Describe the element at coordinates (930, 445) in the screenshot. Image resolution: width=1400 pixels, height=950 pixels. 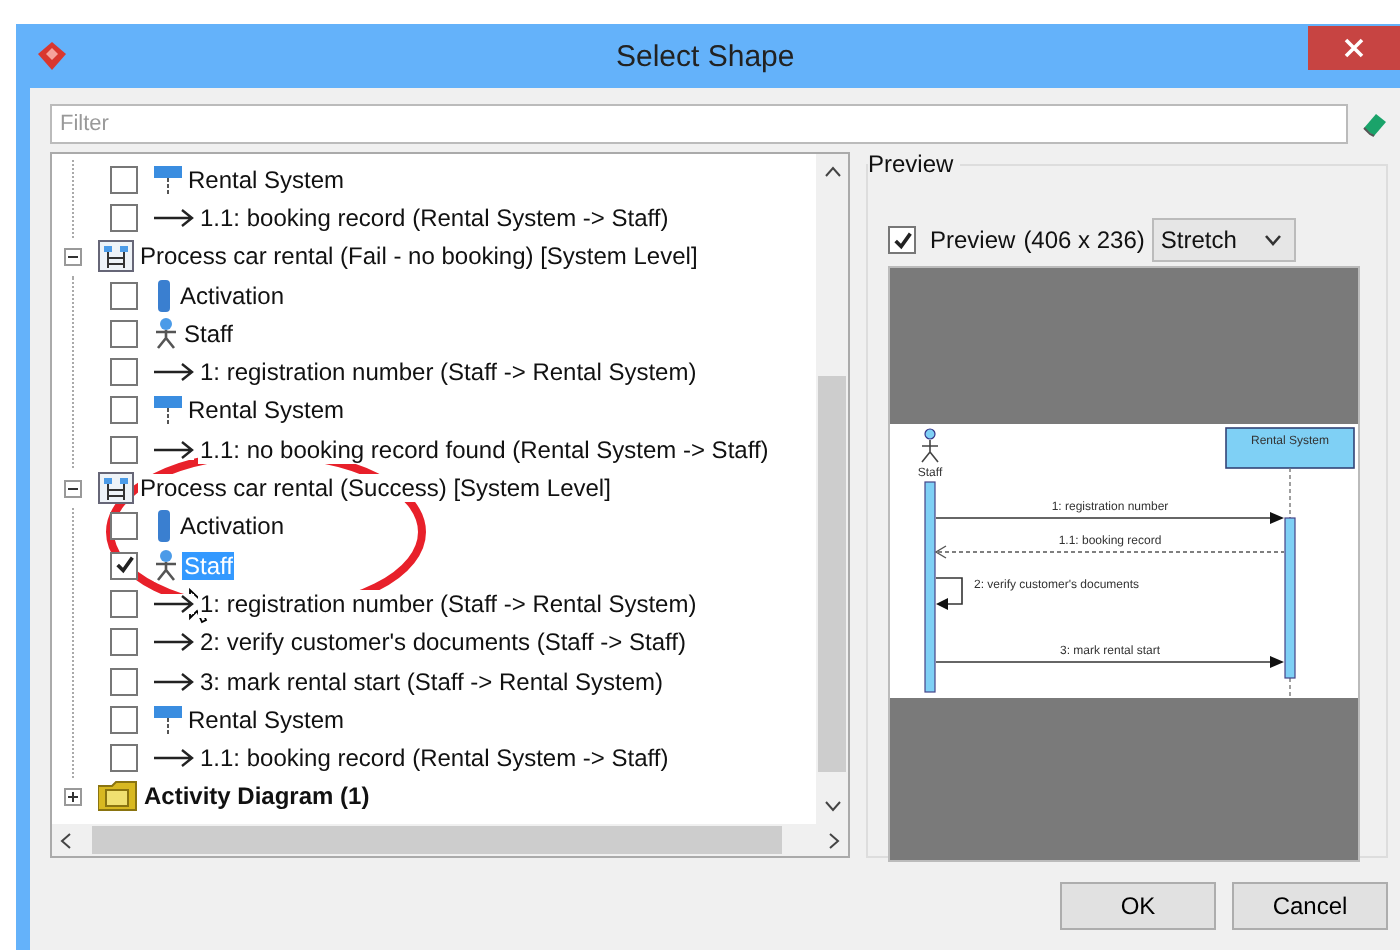
I see `actor-drawing` at that location.